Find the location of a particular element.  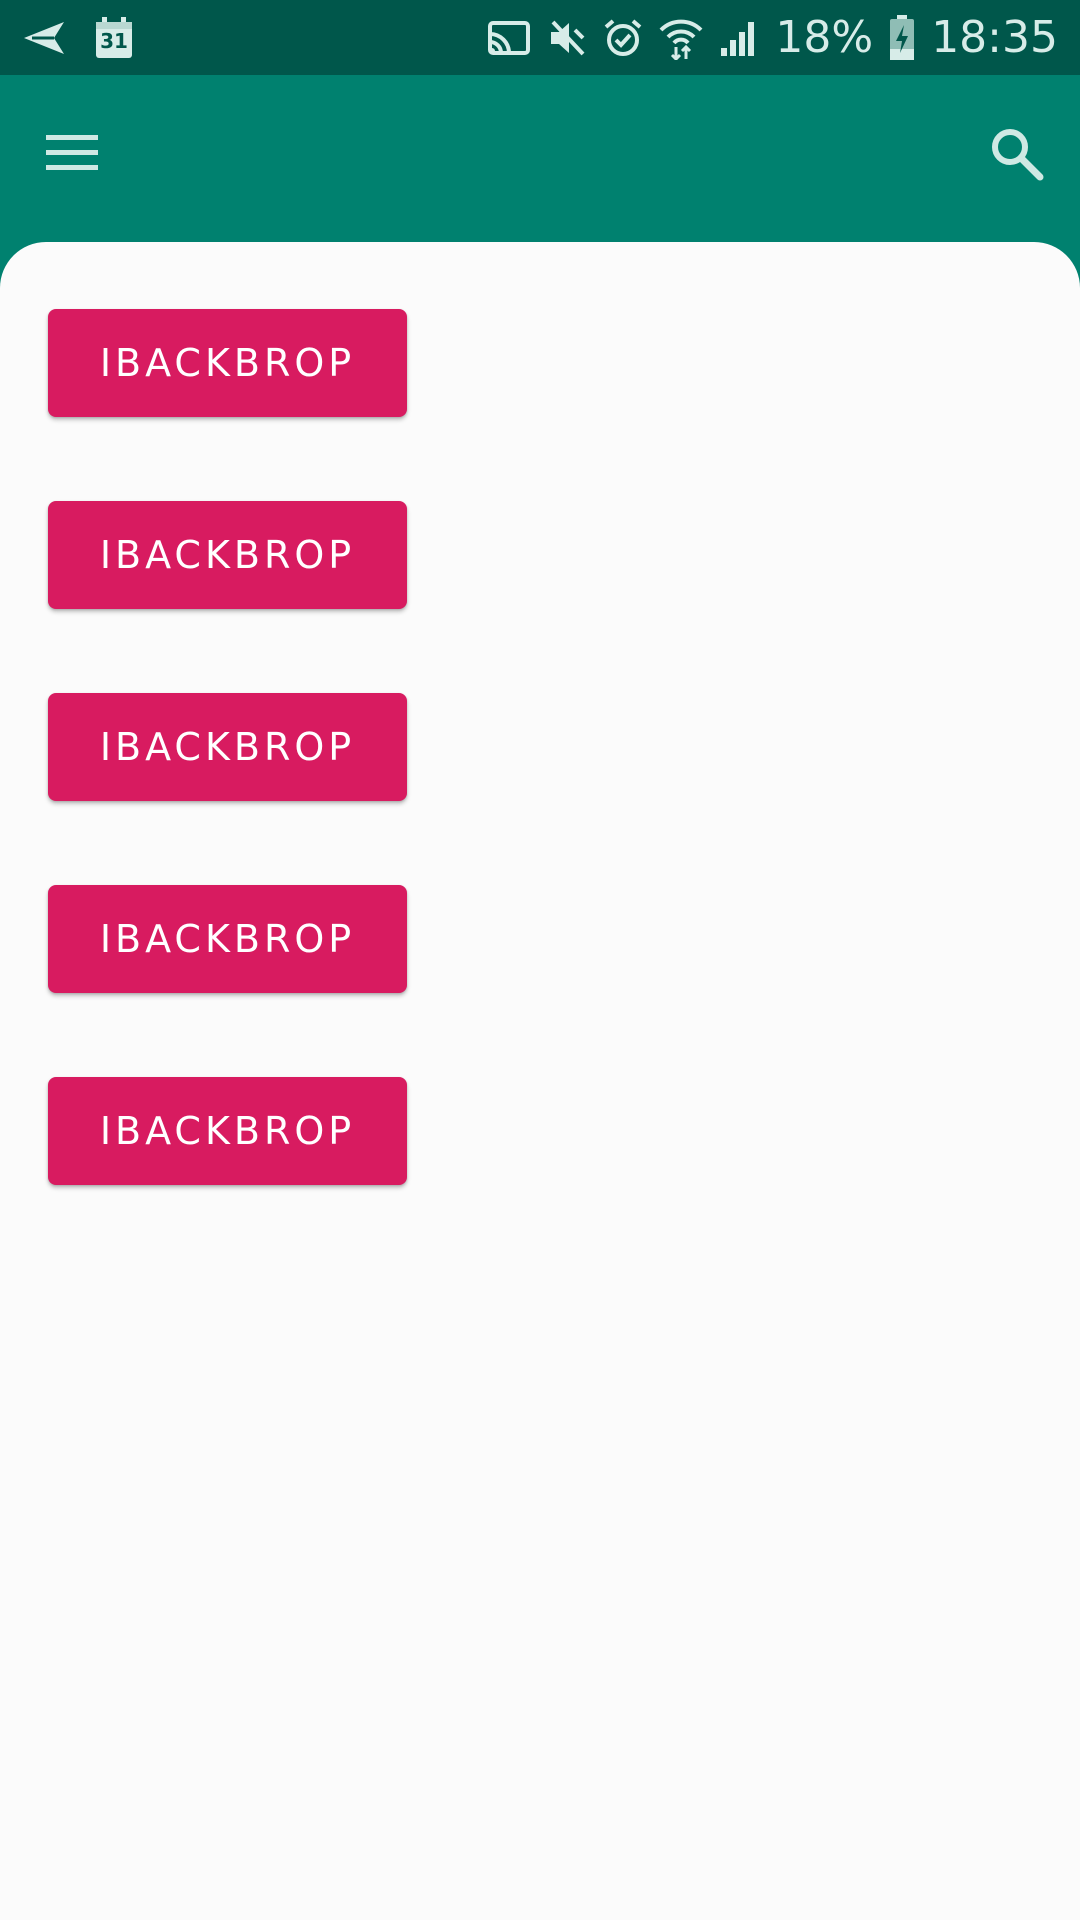

calendar-icon: 31 is located at coordinates (114, 38).